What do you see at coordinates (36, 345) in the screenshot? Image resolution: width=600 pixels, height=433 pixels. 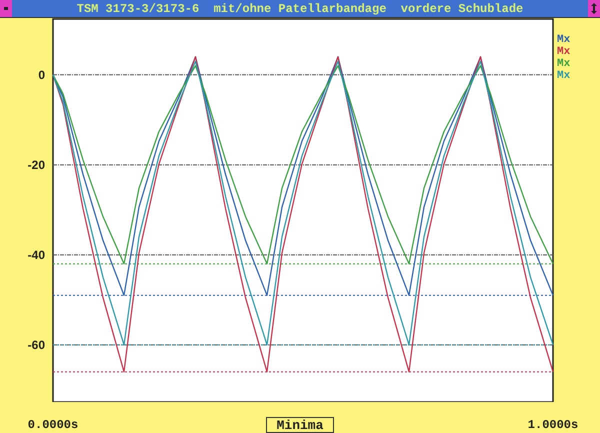 I see `axis-label: -60` at bounding box center [36, 345].